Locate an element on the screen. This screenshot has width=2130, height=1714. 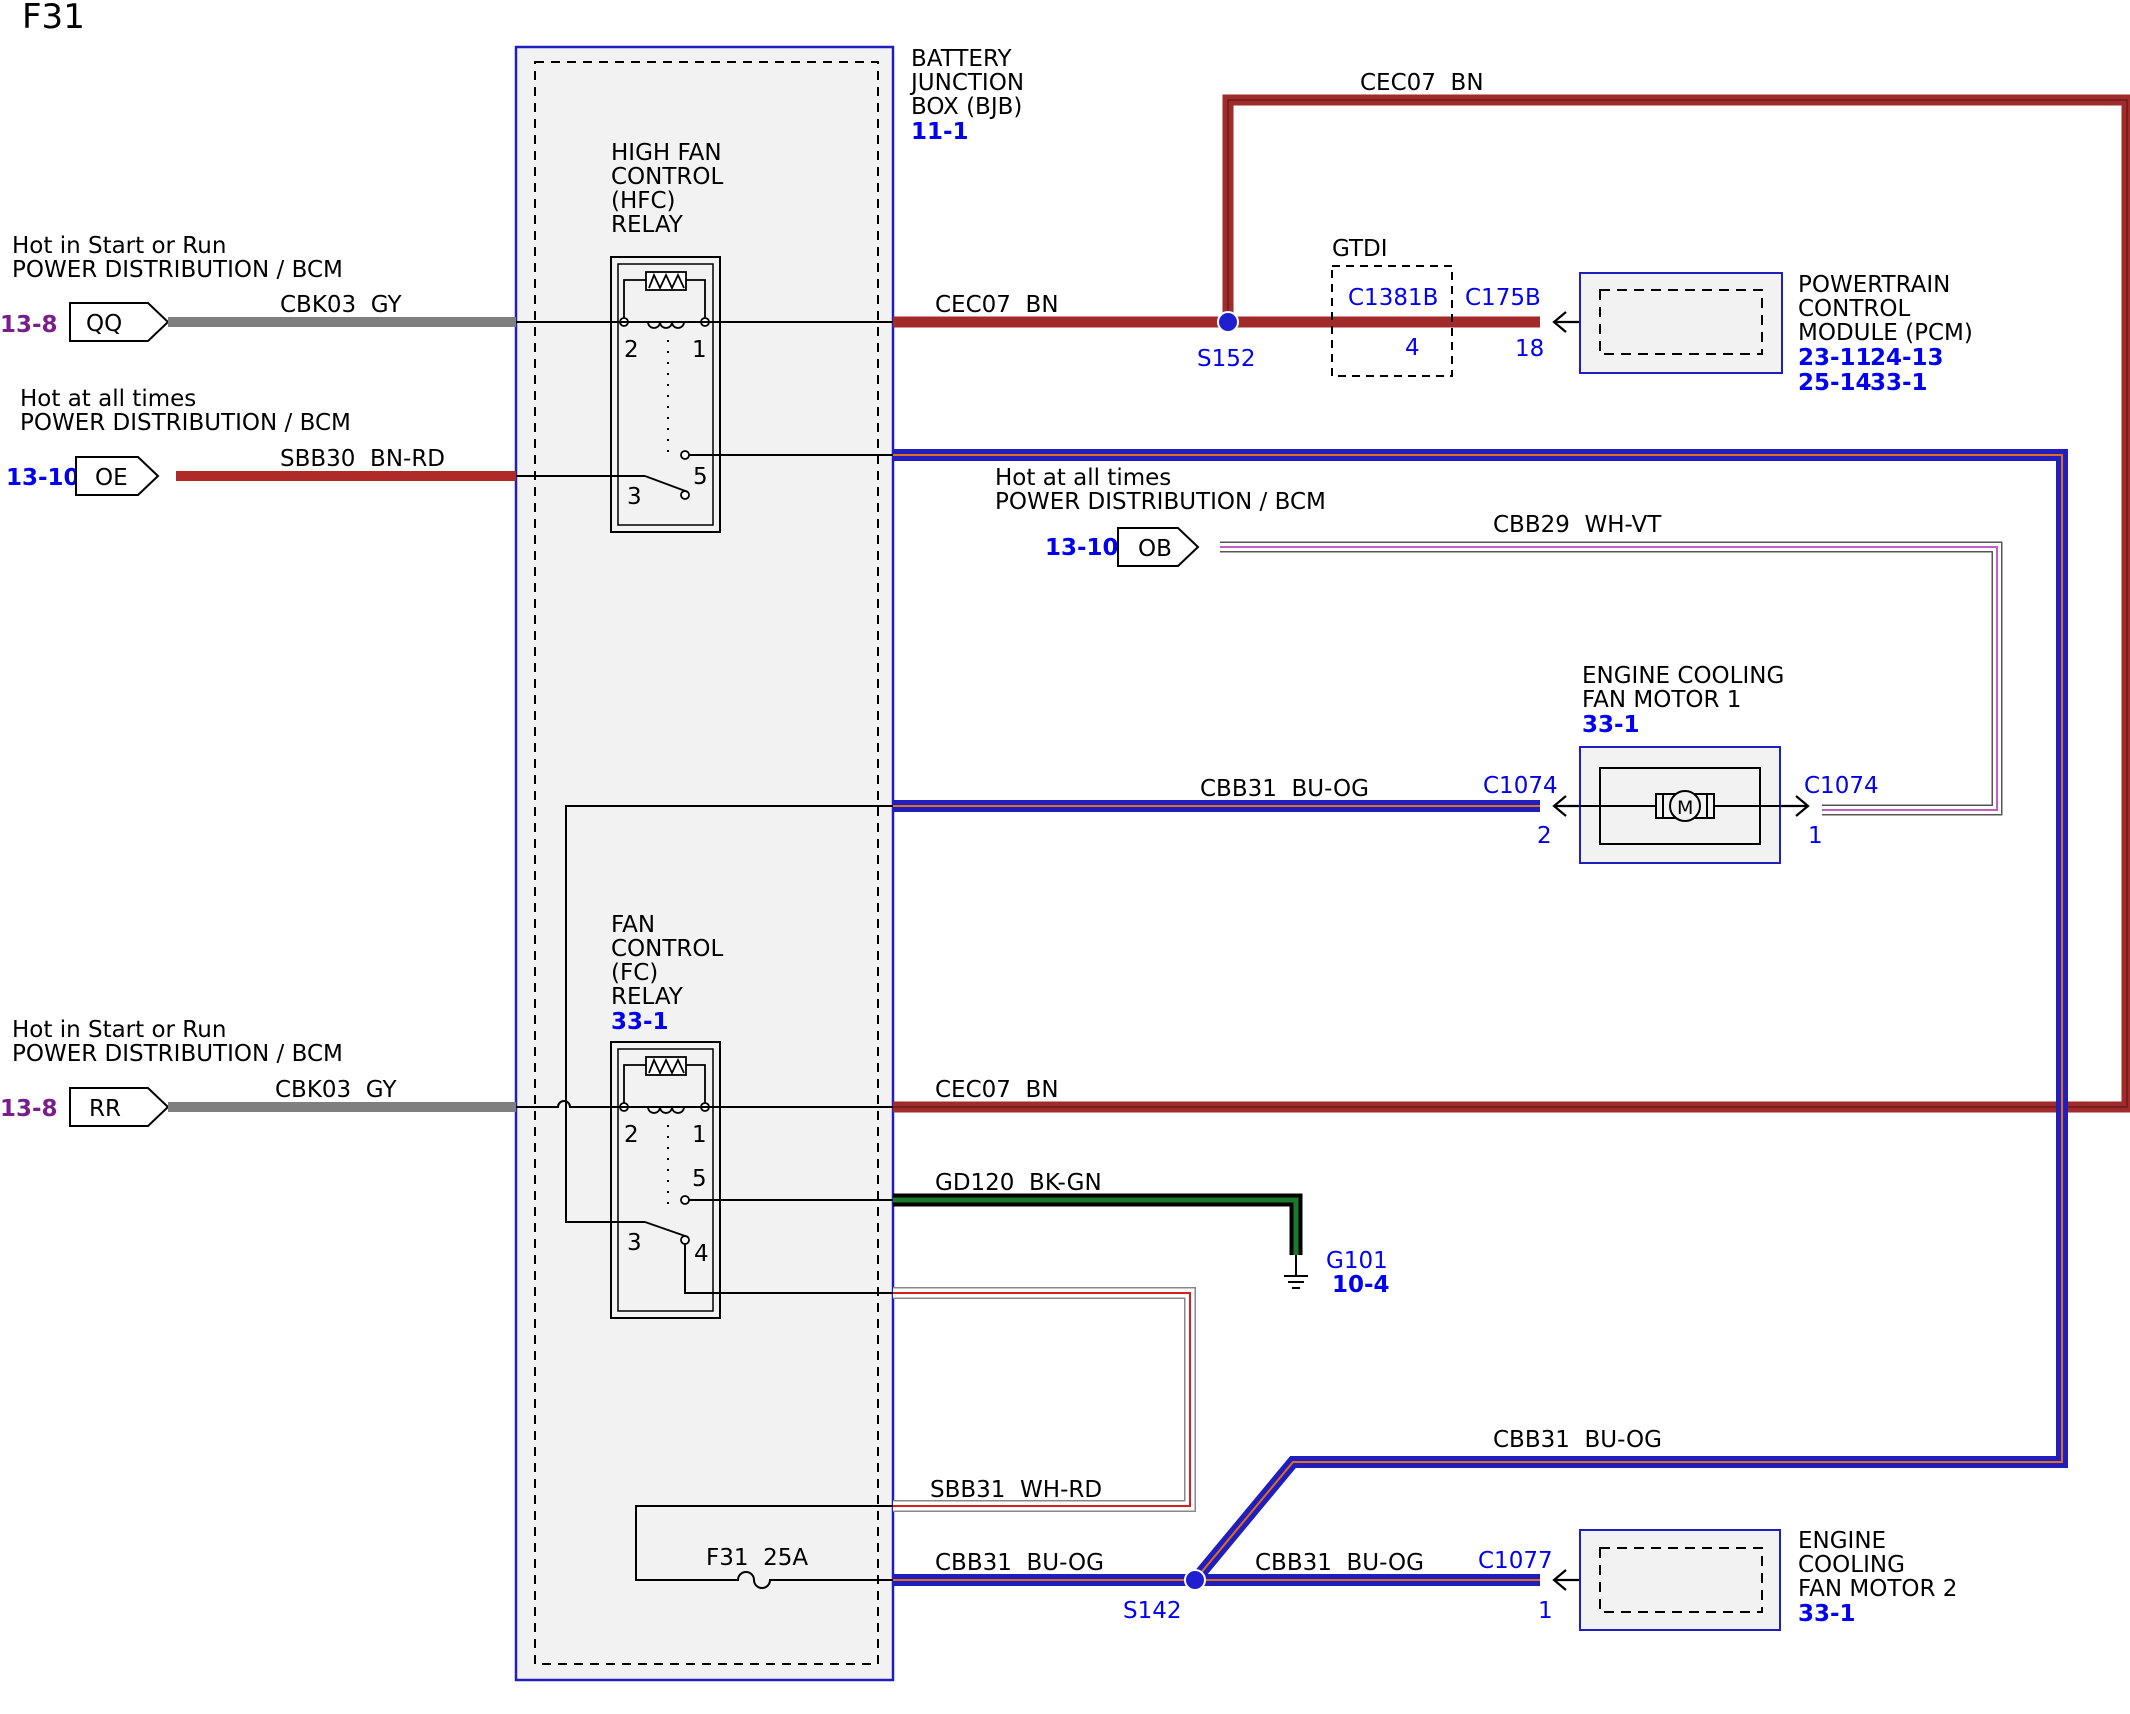
fuse-f31-label: F31 25A is located at coordinates (757, 1558).